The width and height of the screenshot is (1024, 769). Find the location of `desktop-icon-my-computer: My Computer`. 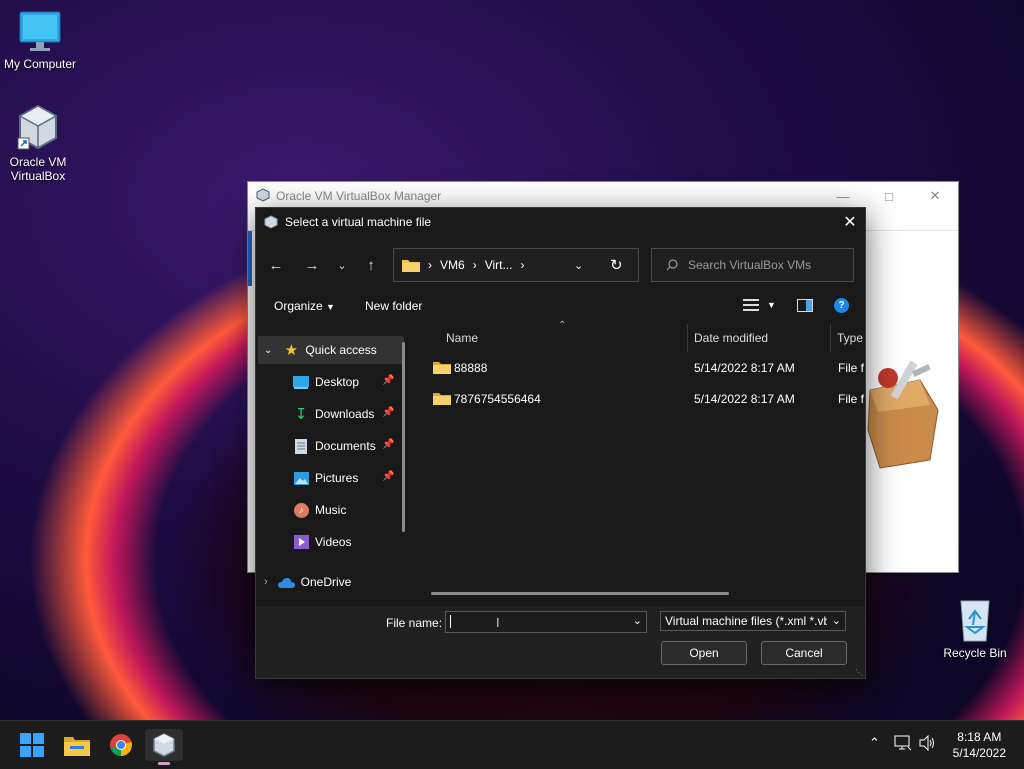

desktop-icon-my-computer: My Computer is located at coordinates (40, 40).